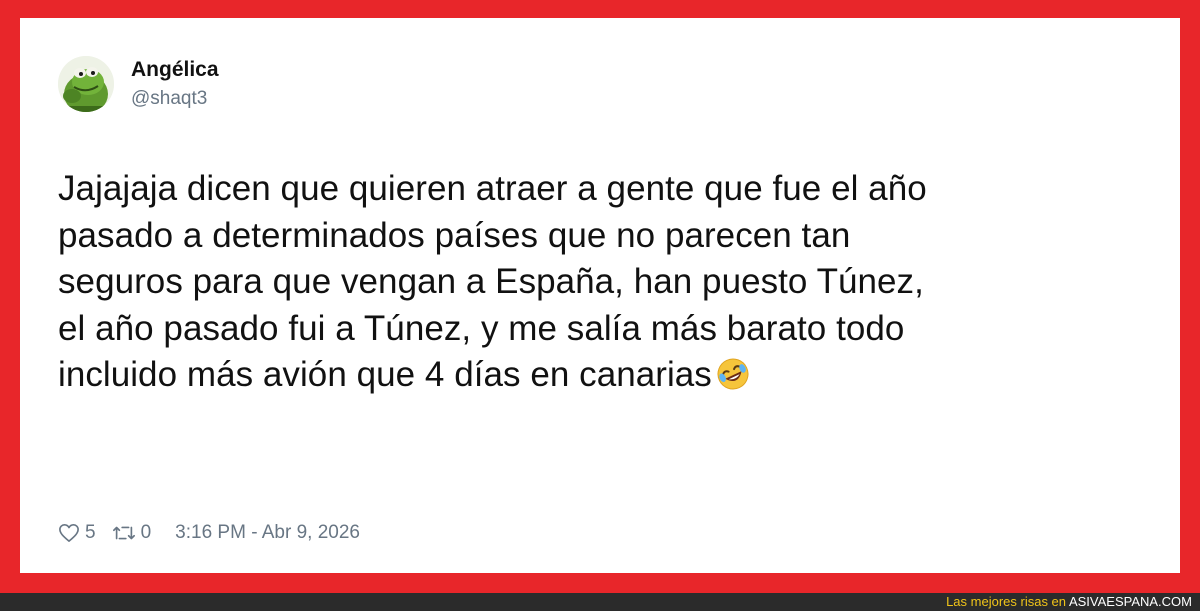 The height and width of the screenshot is (611, 1200). Describe the element at coordinates (175, 70) in the screenshot. I see `display-name: Angélica` at that location.